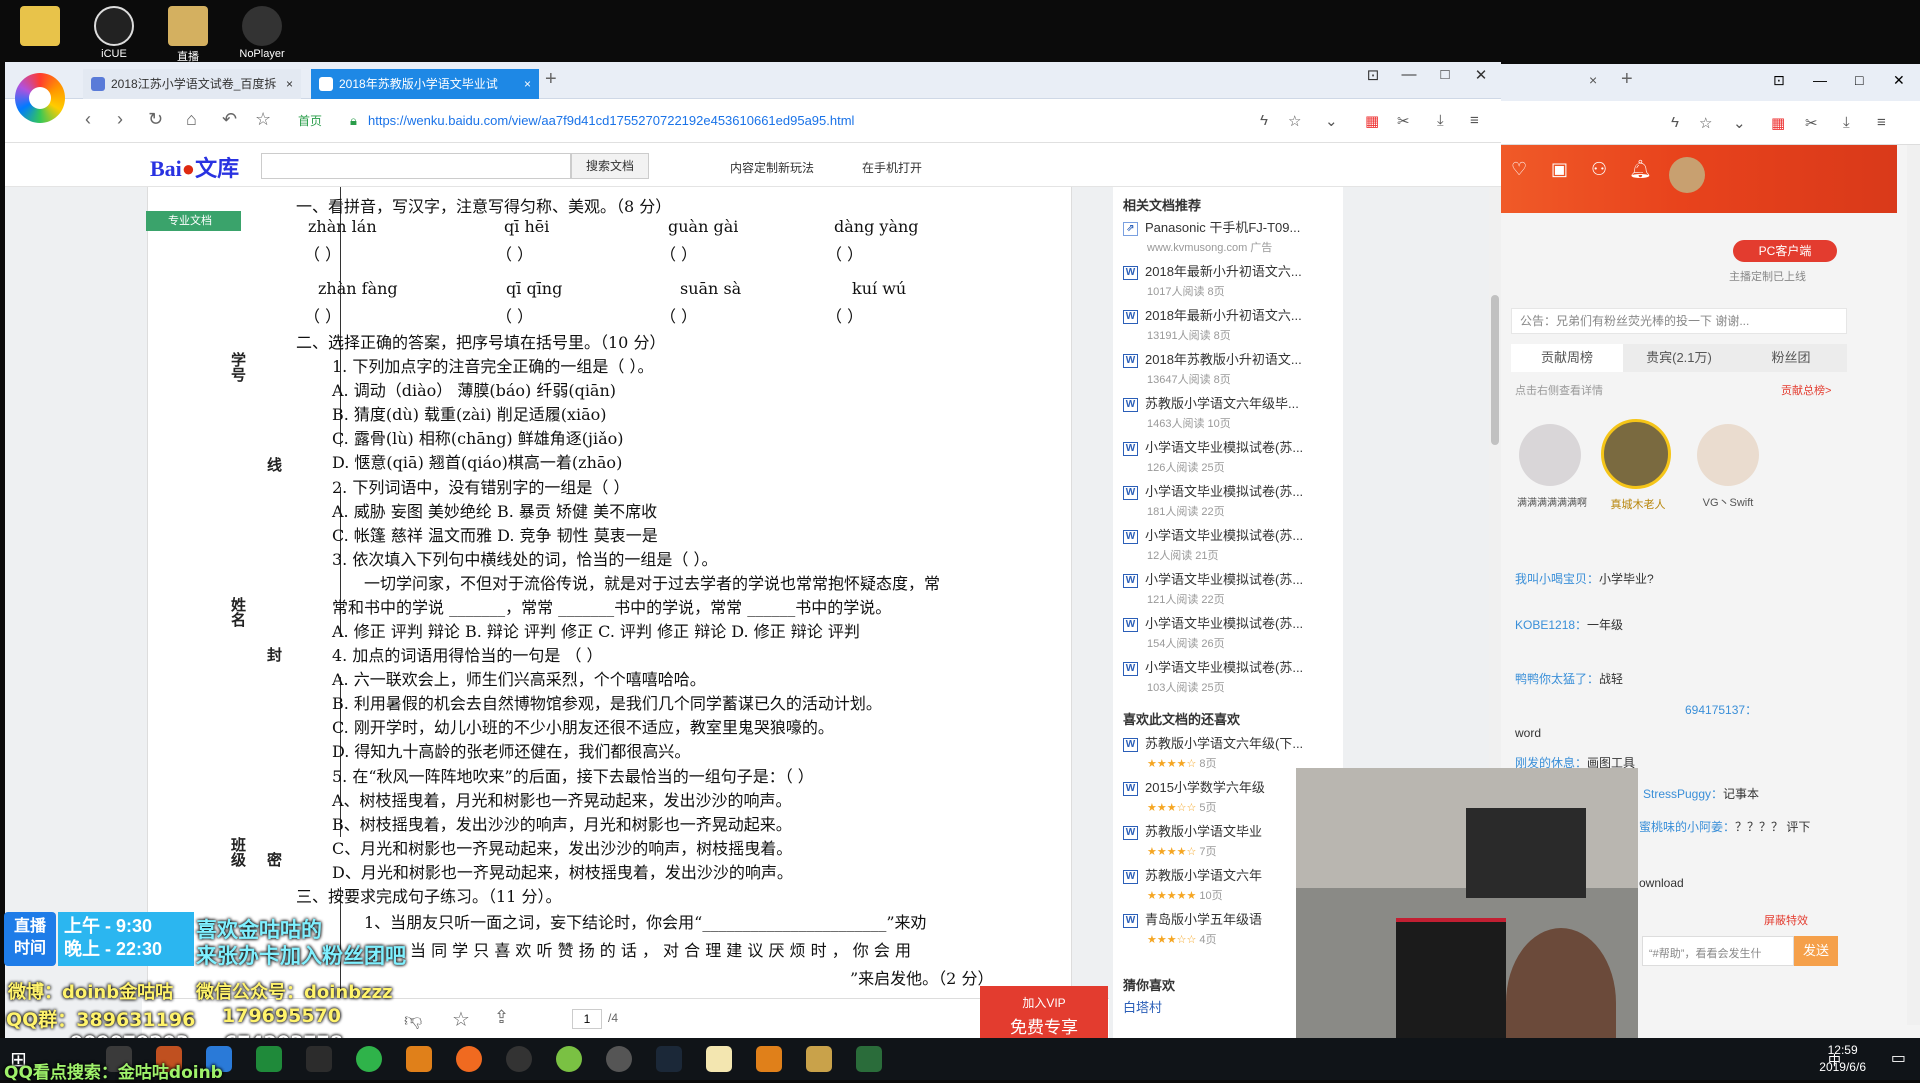 Image resolution: width=1920 pixels, height=1083 pixels. I want to click on undo-icon: ↶, so click(229, 119).